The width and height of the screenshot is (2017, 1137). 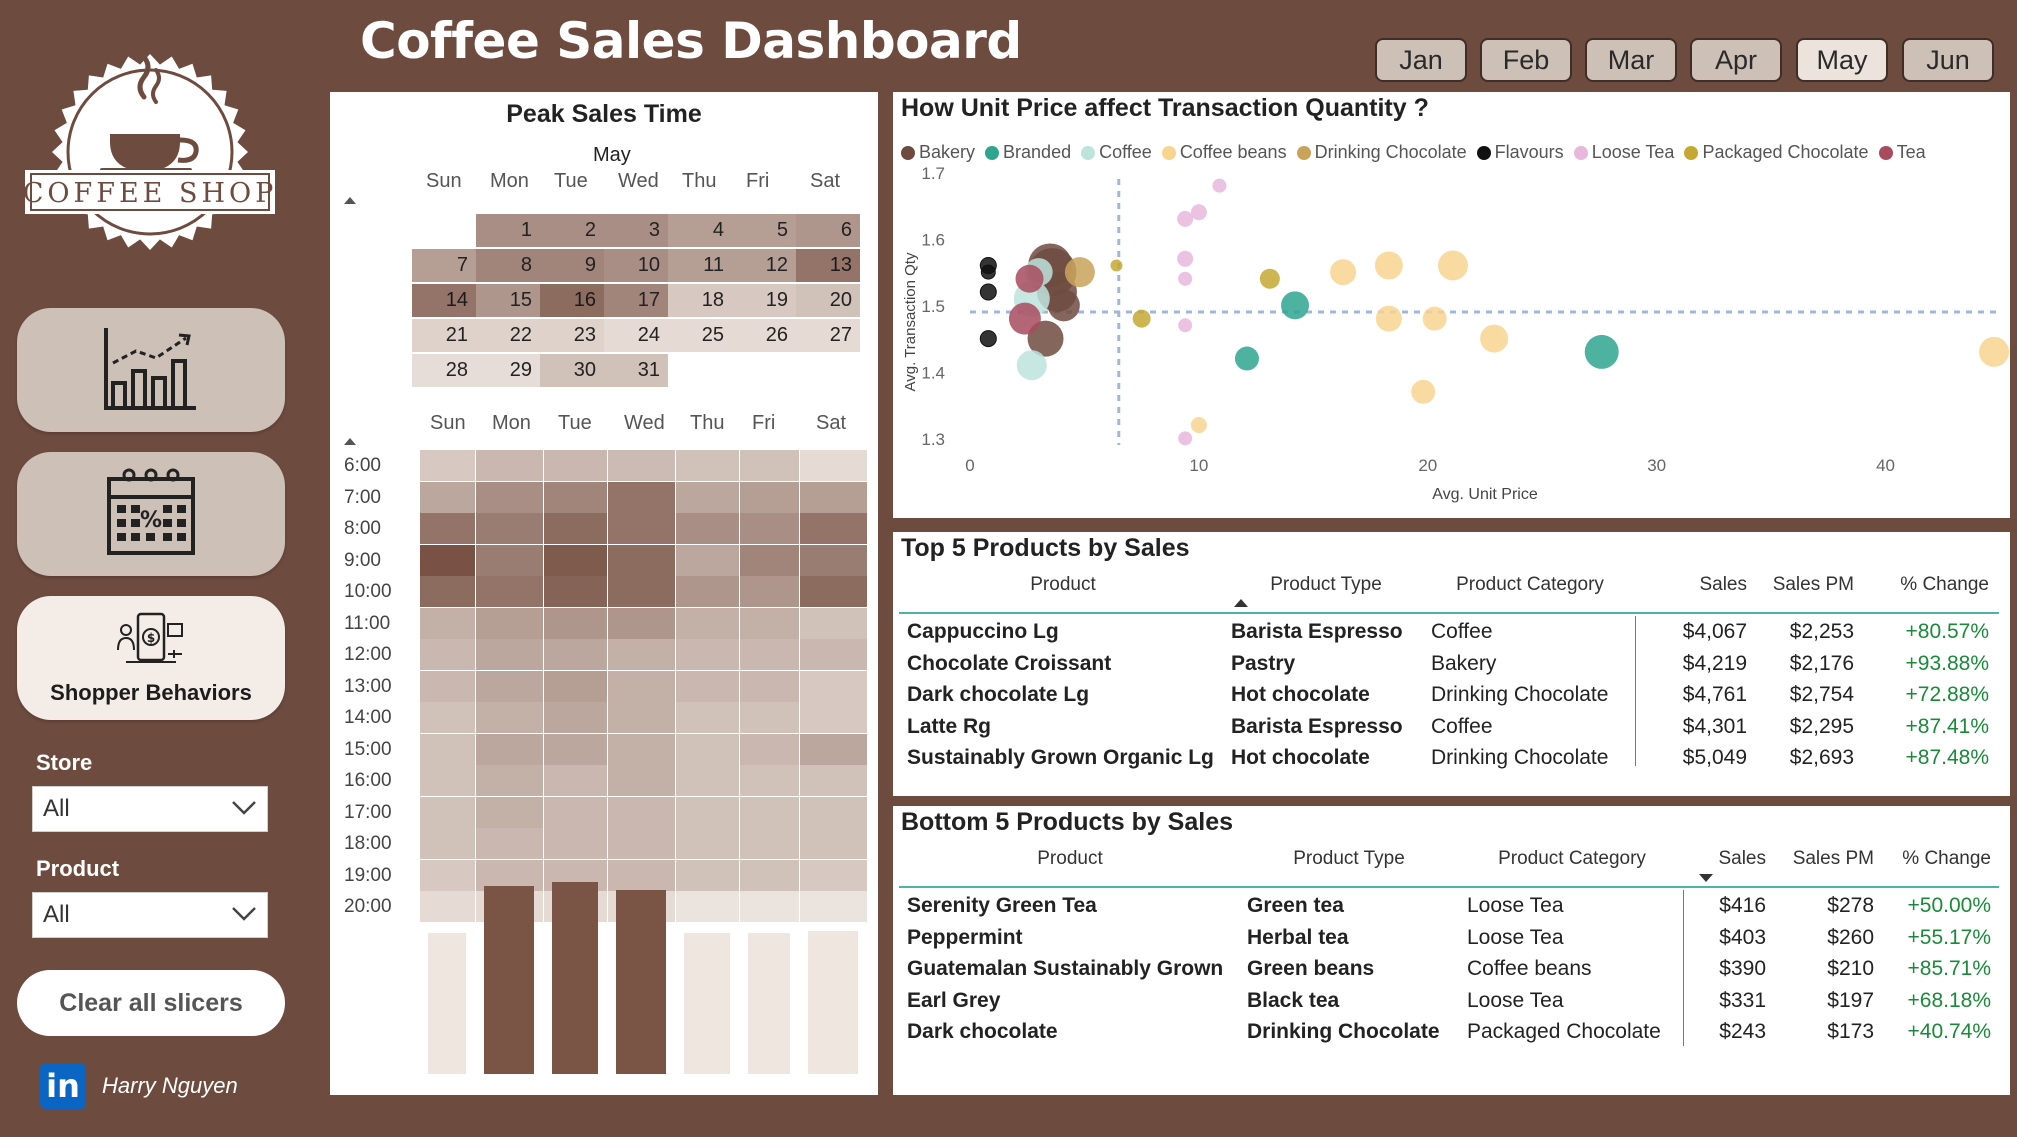 I want to click on calendar-day-cell: 25, so click(x=700, y=335).